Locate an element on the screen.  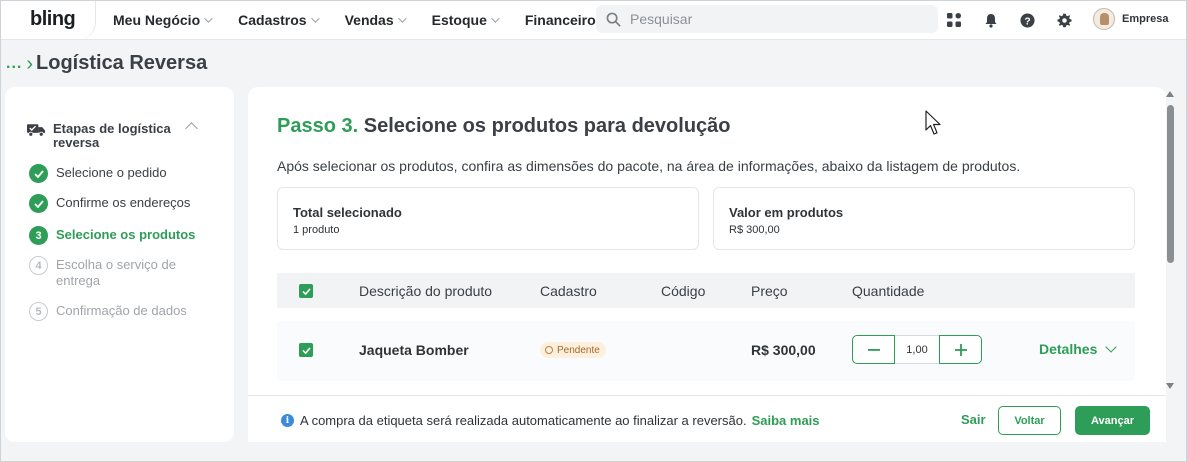
menu-label: Vendas is located at coordinates (369, 19).